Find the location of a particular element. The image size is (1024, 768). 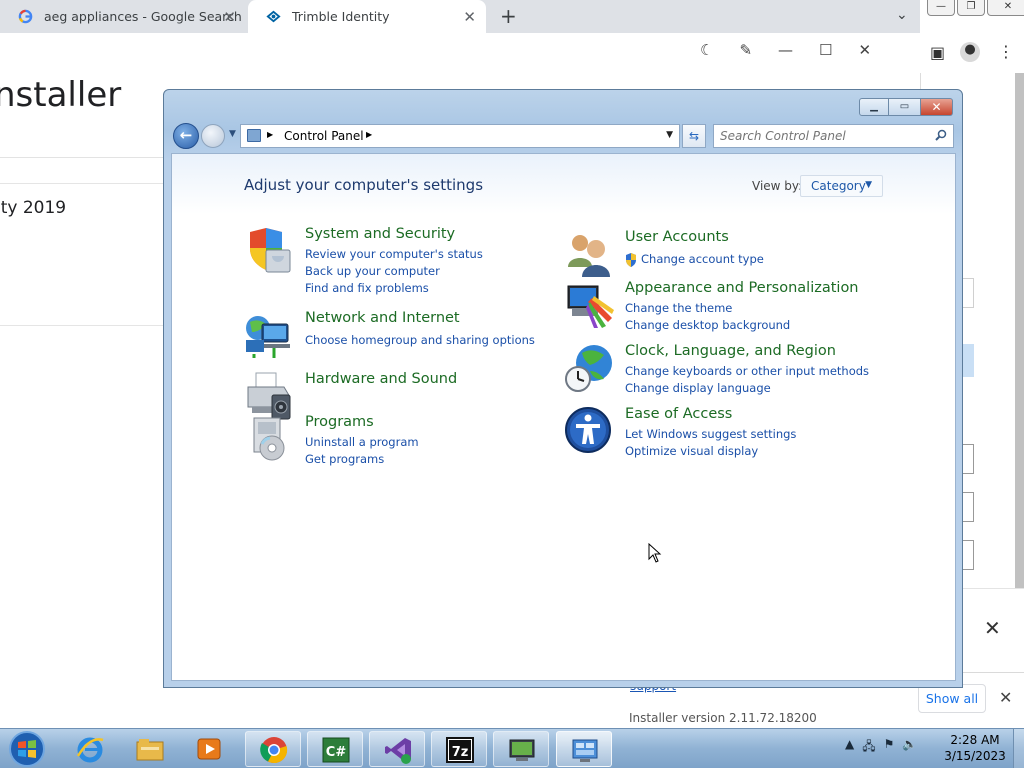

link-desktop-background: Change desktop background is located at coordinates (707, 325).